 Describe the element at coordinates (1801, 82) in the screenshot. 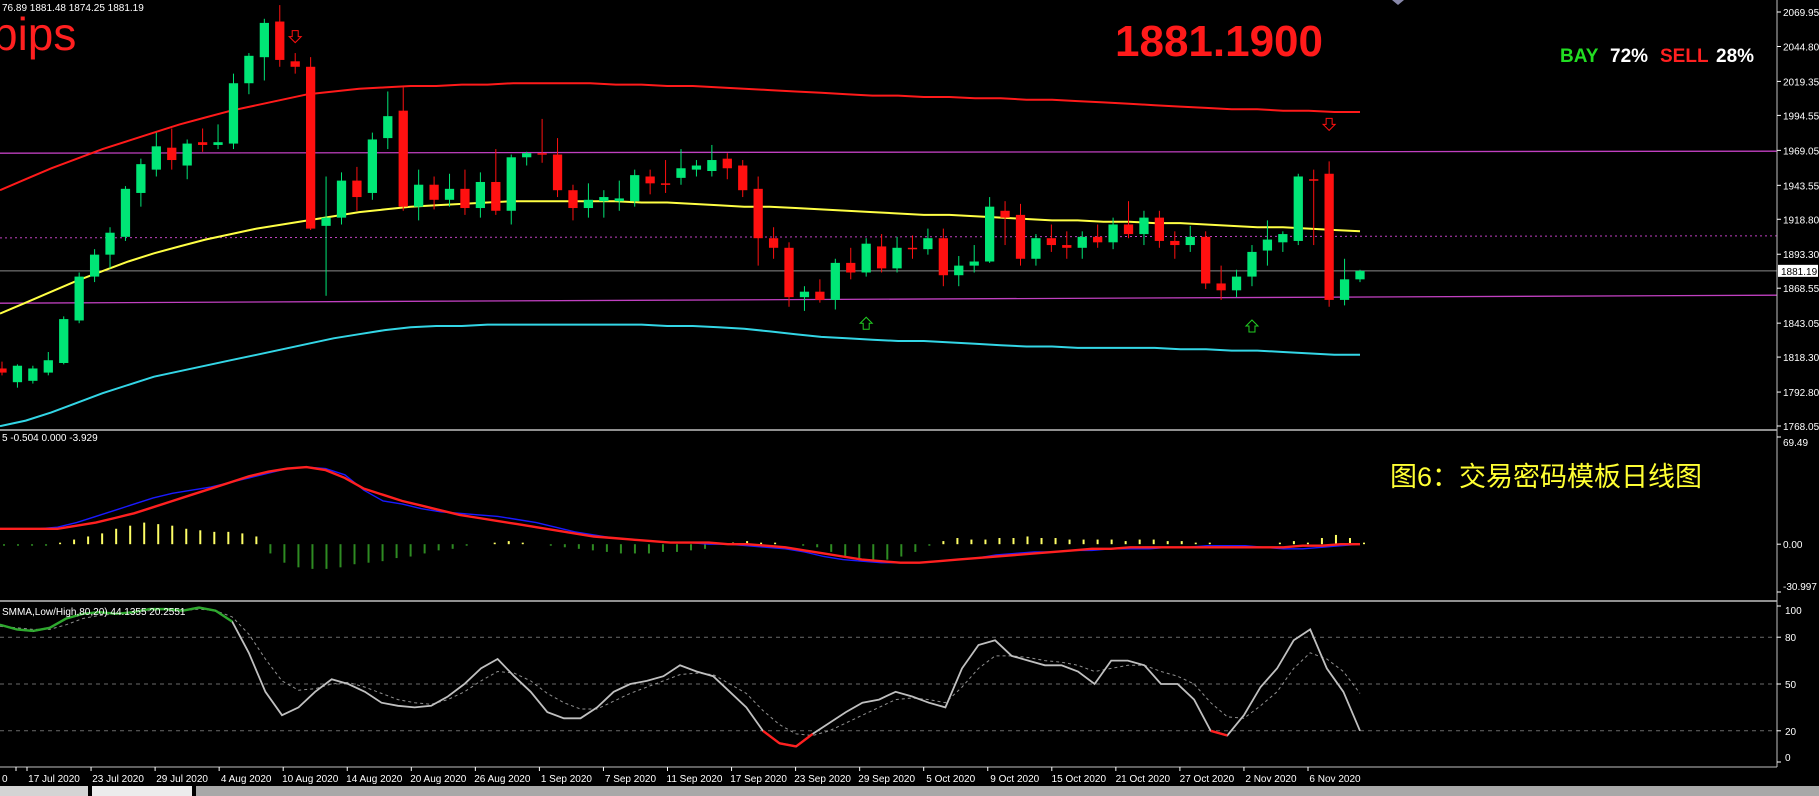

I see `price-tick-label: 2019.35` at that location.